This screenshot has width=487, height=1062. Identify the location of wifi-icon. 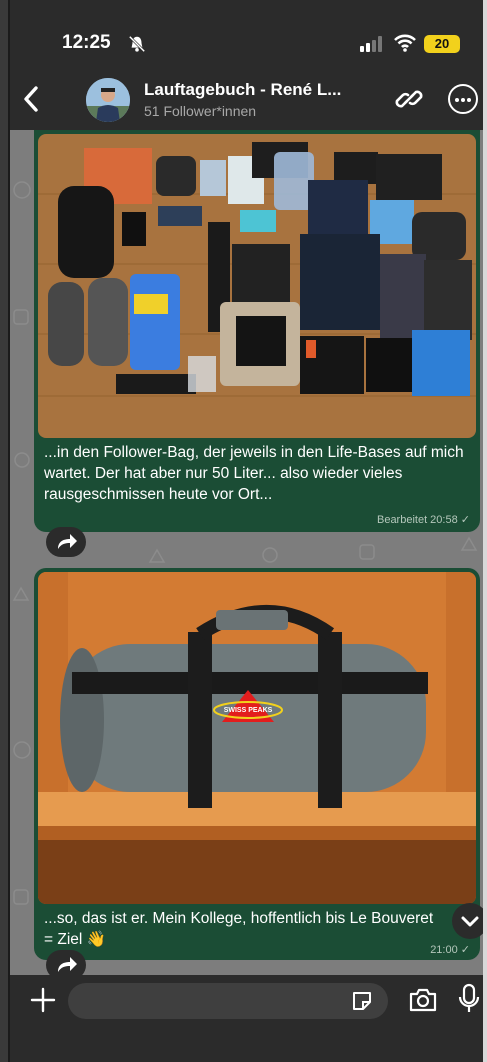
(405, 43).